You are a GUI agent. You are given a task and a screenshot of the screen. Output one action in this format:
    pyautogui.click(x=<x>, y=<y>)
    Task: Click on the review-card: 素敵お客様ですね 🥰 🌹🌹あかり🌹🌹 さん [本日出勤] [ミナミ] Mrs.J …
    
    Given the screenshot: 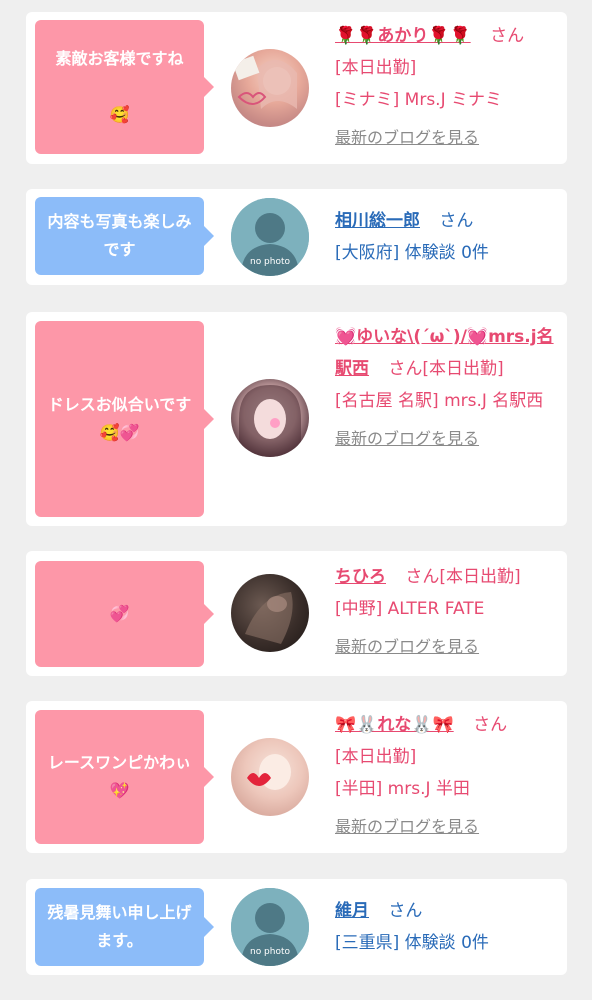 What is the action you would take?
    pyautogui.click(x=296, y=88)
    